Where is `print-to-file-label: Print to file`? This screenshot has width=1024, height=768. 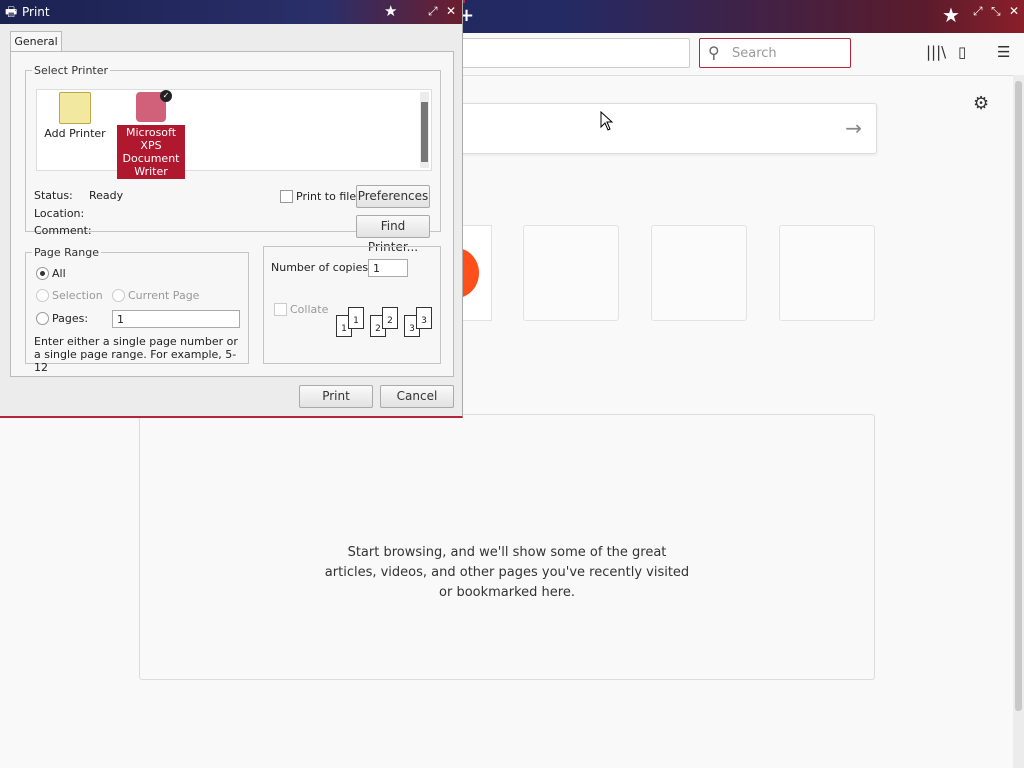
print-to-file-label: Print to file is located at coordinates (326, 196).